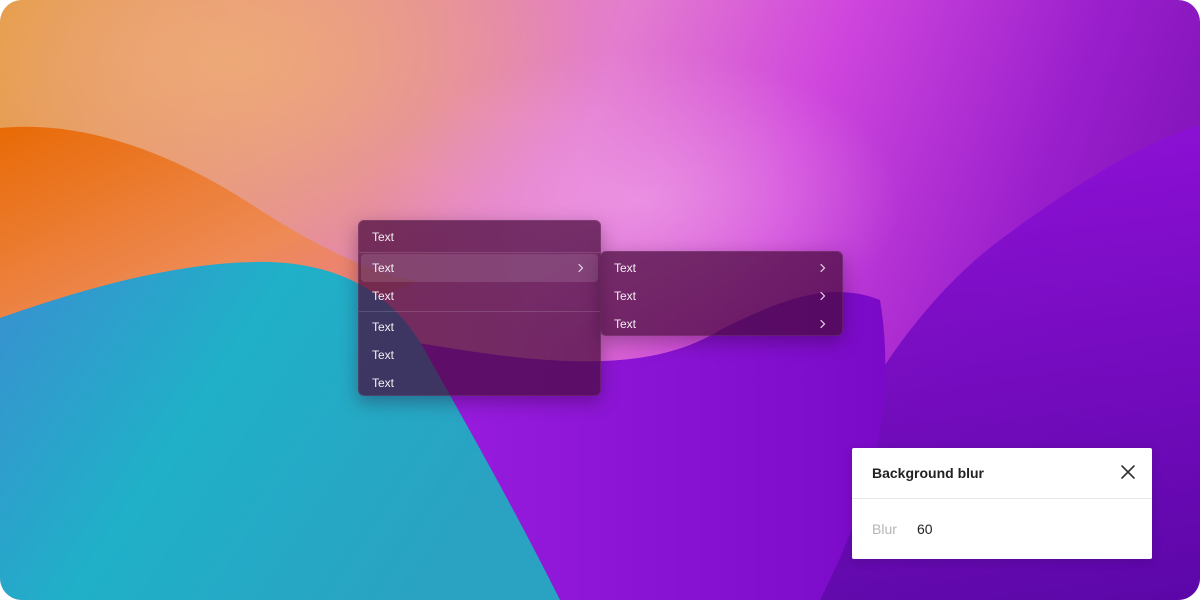 The width and height of the screenshot is (1200, 600). Describe the element at coordinates (884, 529) in the screenshot. I see `blur-label: Blur` at that location.